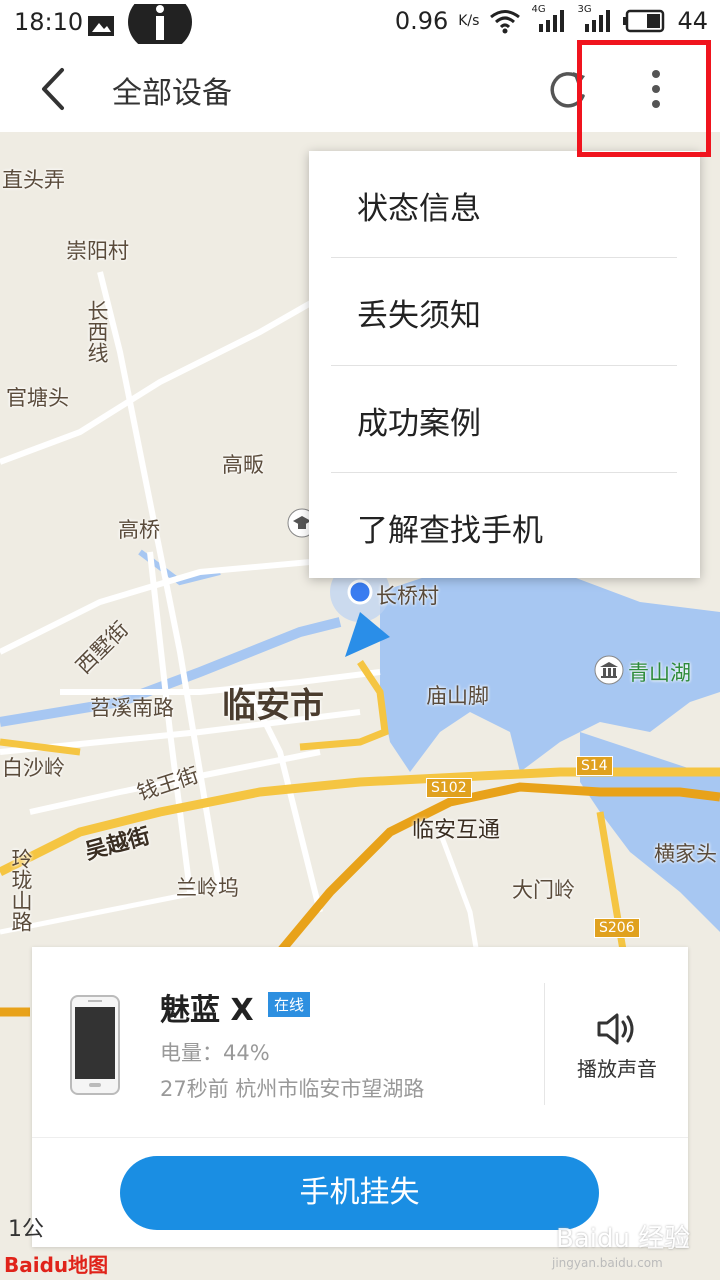 The height and width of the screenshot is (1280, 720). I want to click on more-options-button, so click(656, 90).